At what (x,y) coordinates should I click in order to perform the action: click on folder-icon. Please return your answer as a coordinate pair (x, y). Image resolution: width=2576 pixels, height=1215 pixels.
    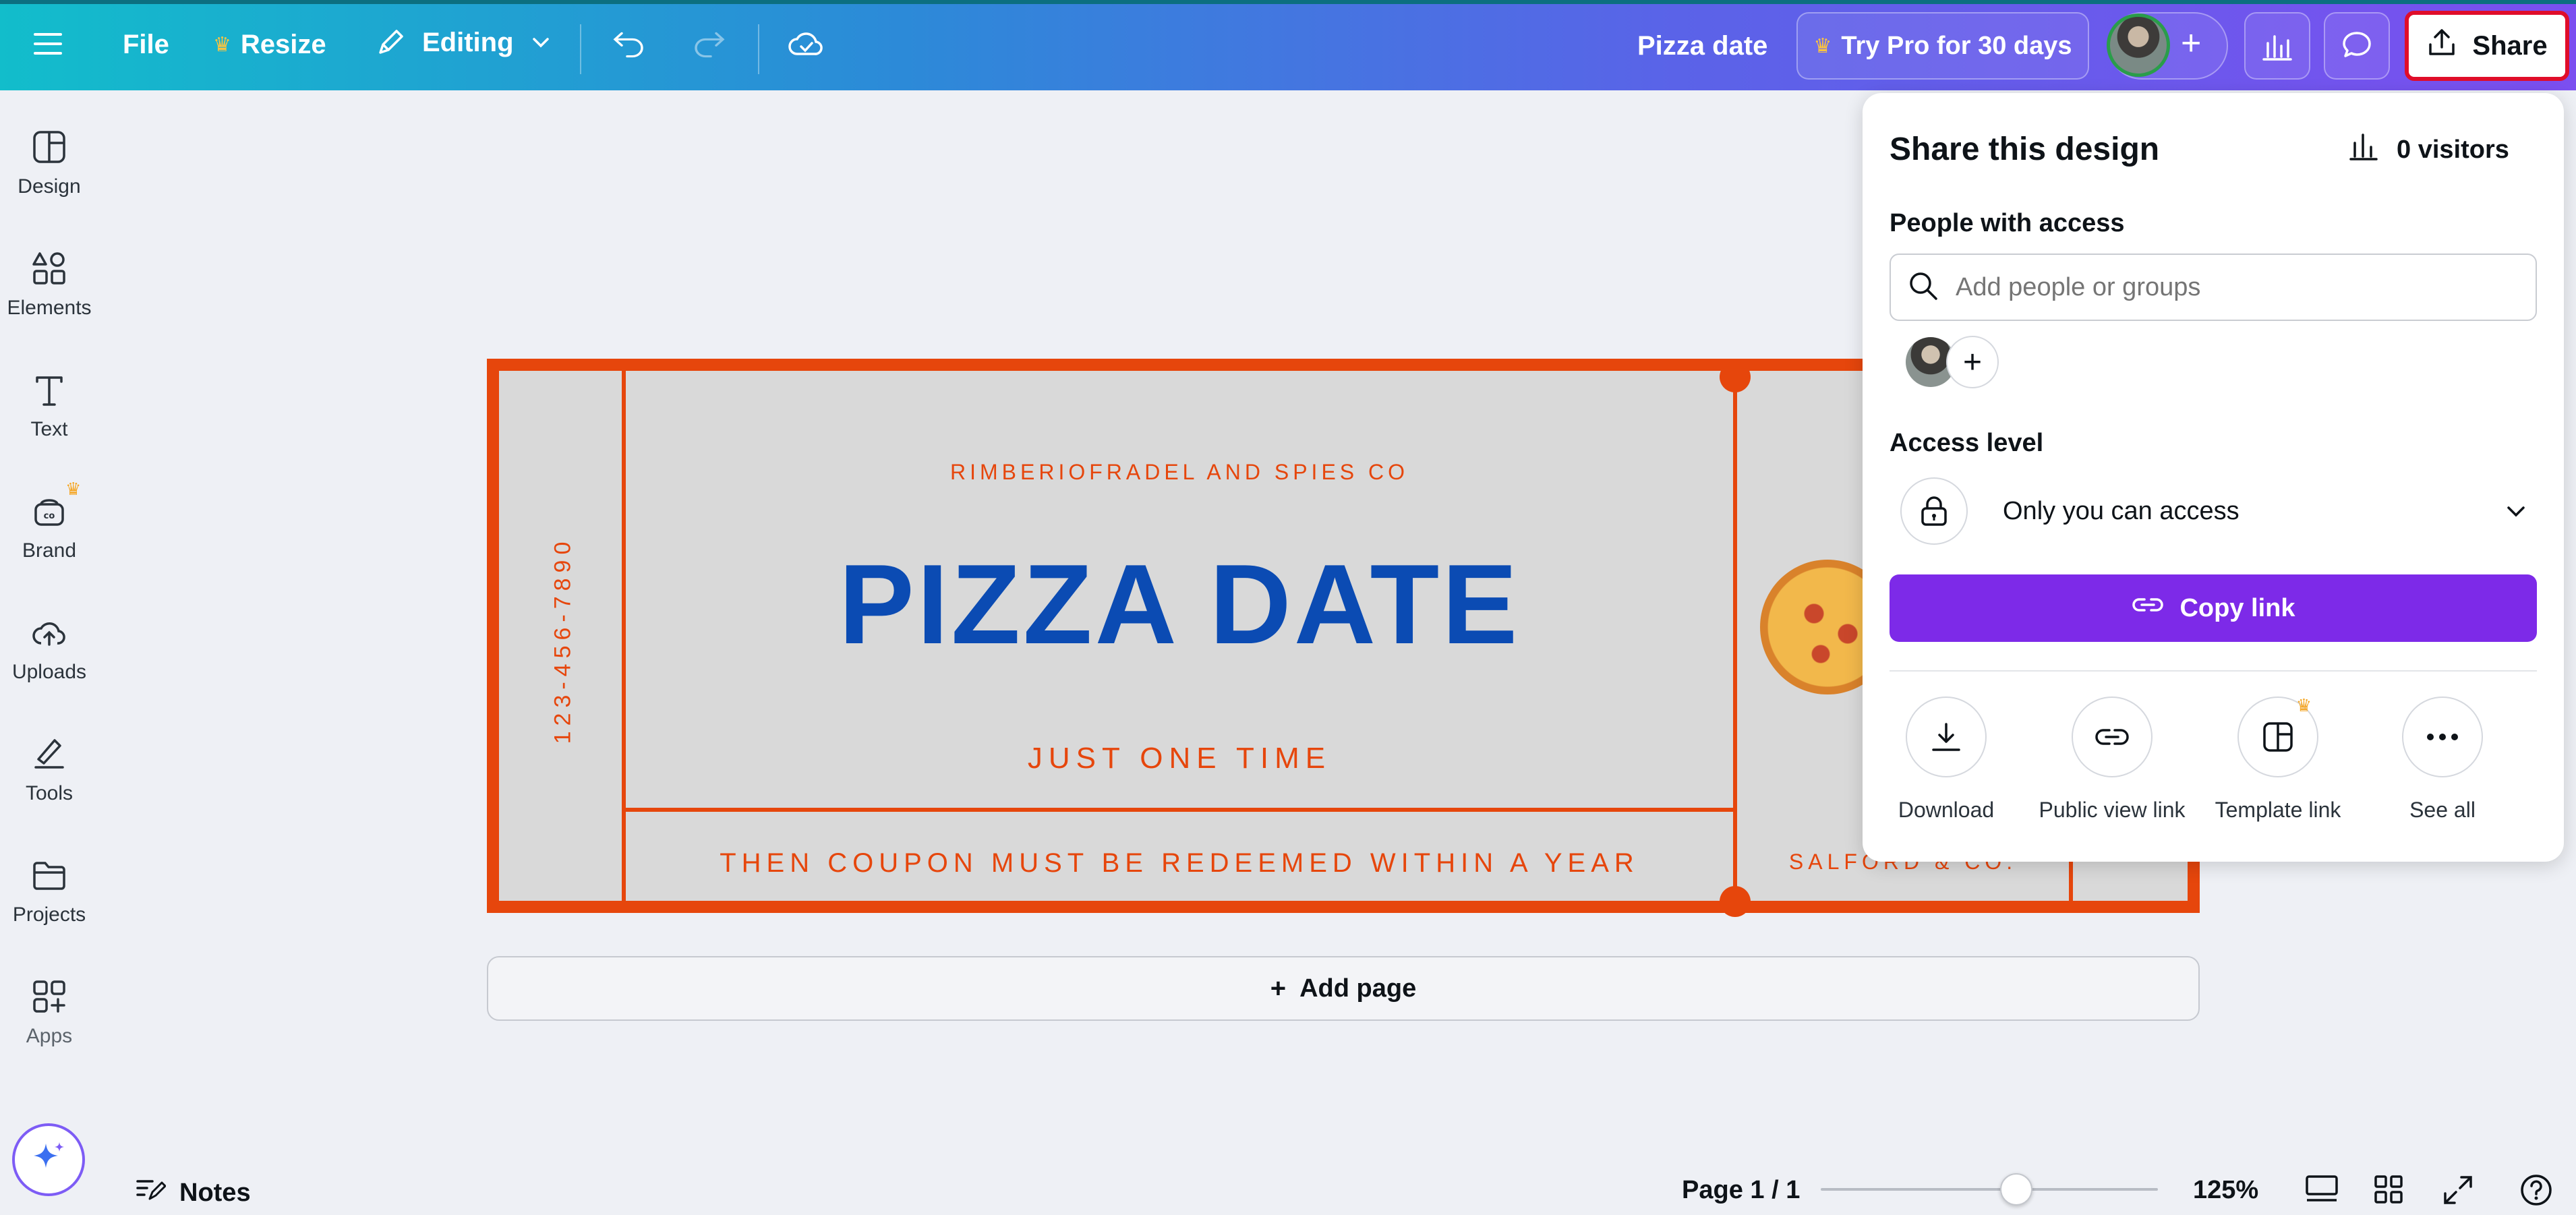
    Looking at the image, I should click on (50, 875).